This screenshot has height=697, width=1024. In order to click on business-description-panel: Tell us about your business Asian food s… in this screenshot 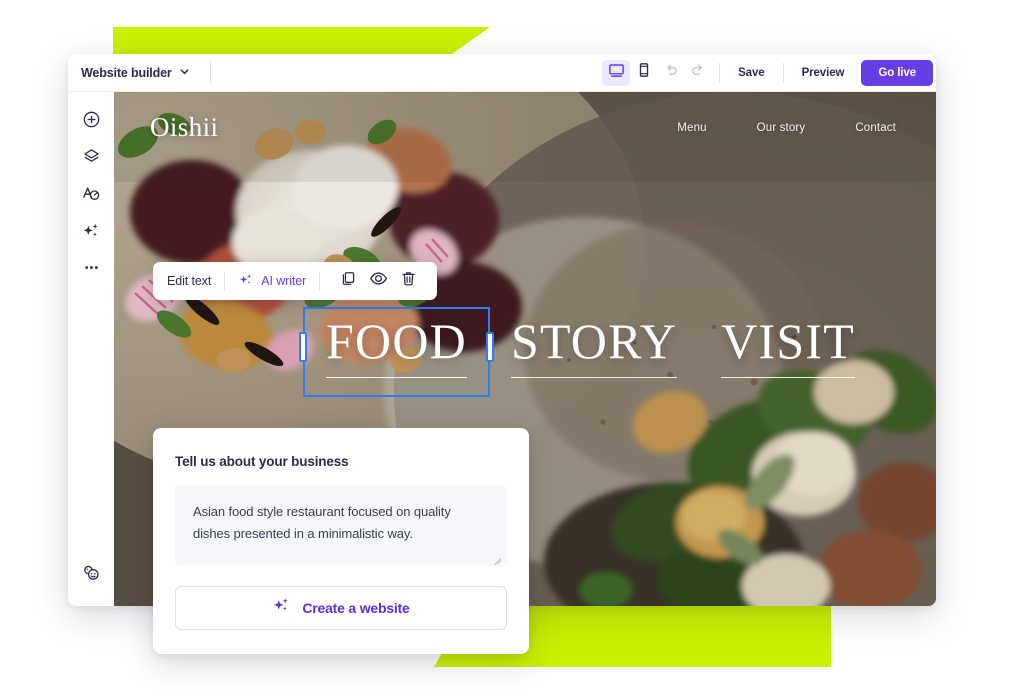, I will do `click(341, 541)`.